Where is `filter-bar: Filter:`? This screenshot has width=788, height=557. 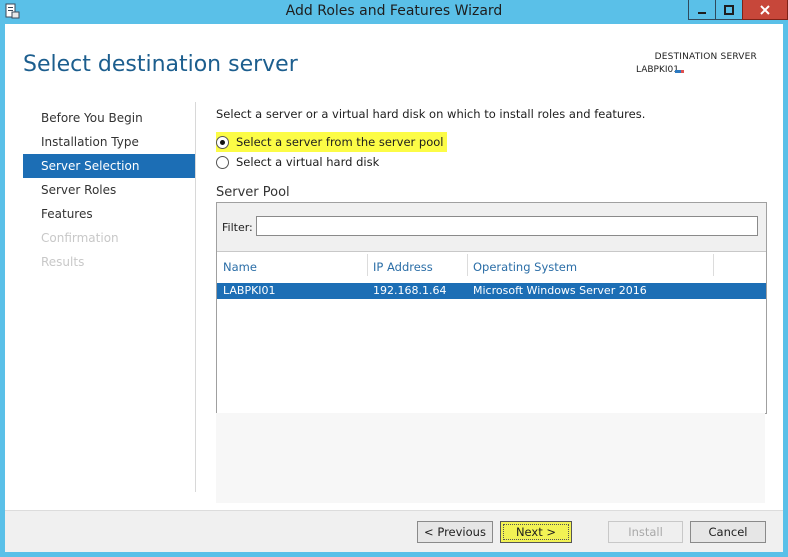 filter-bar: Filter: is located at coordinates (491, 227).